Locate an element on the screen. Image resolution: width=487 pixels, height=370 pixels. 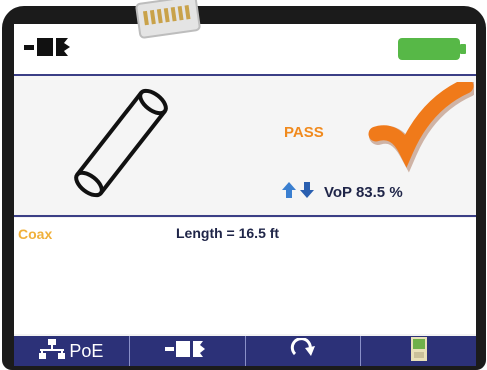
softkey-bar: PoE is located at coordinates (245, 351).